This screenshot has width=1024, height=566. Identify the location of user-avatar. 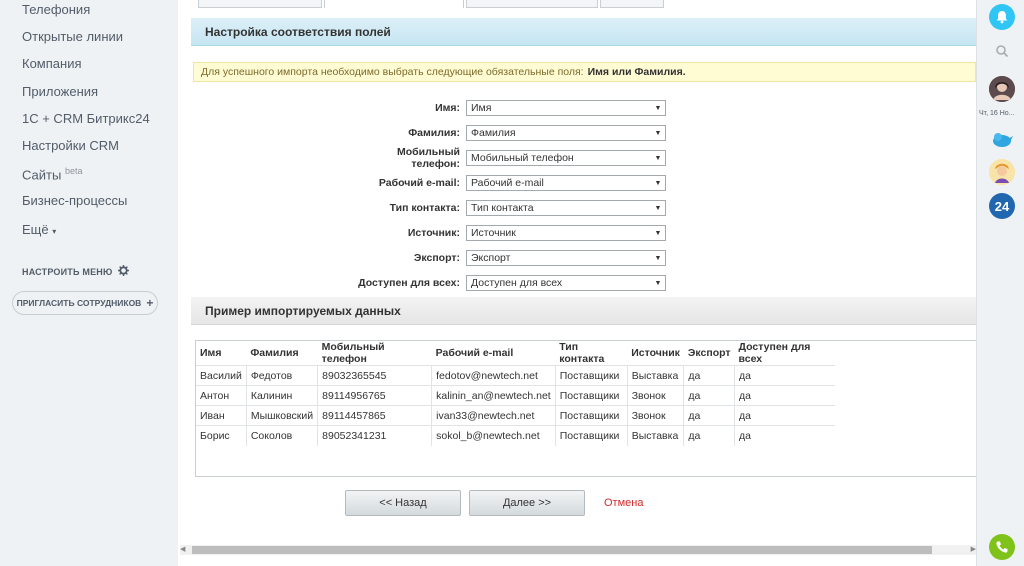
(1002, 89).